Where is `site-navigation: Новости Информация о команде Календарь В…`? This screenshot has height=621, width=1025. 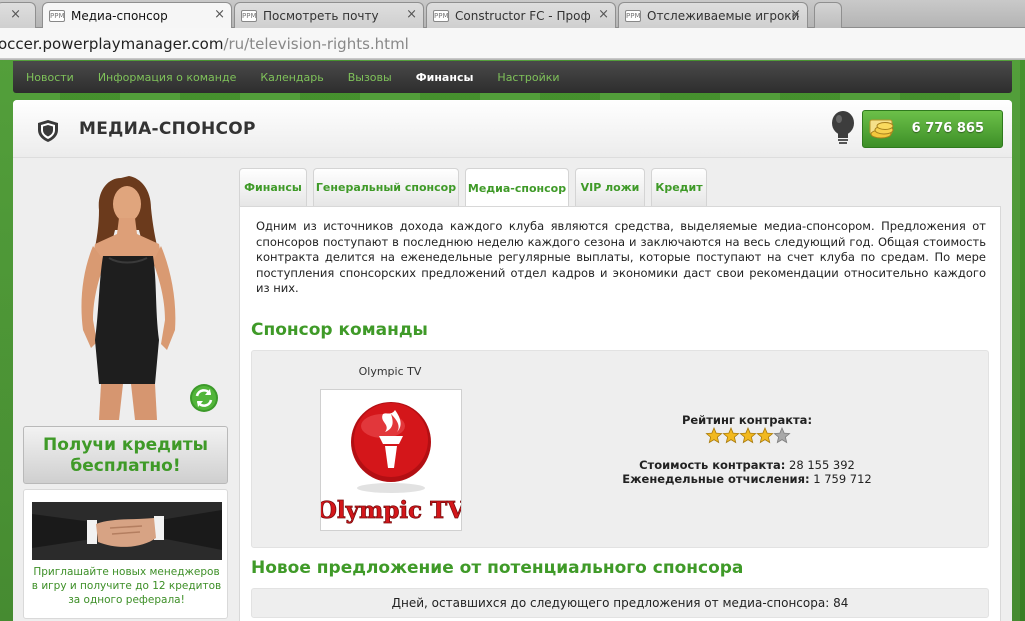
site-navigation: Новости Информация о команде Календарь В… is located at coordinates (512, 77).